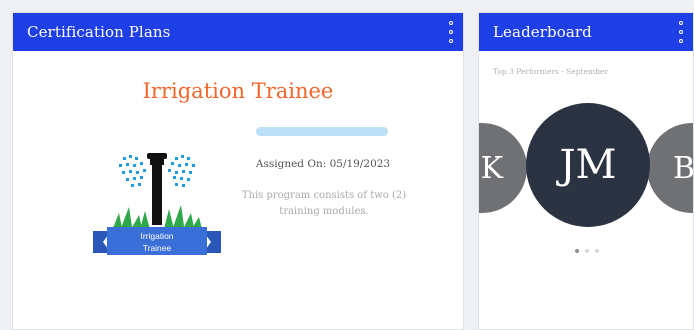  I want to click on leaderboard-title: Leaderboard, so click(542, 32).